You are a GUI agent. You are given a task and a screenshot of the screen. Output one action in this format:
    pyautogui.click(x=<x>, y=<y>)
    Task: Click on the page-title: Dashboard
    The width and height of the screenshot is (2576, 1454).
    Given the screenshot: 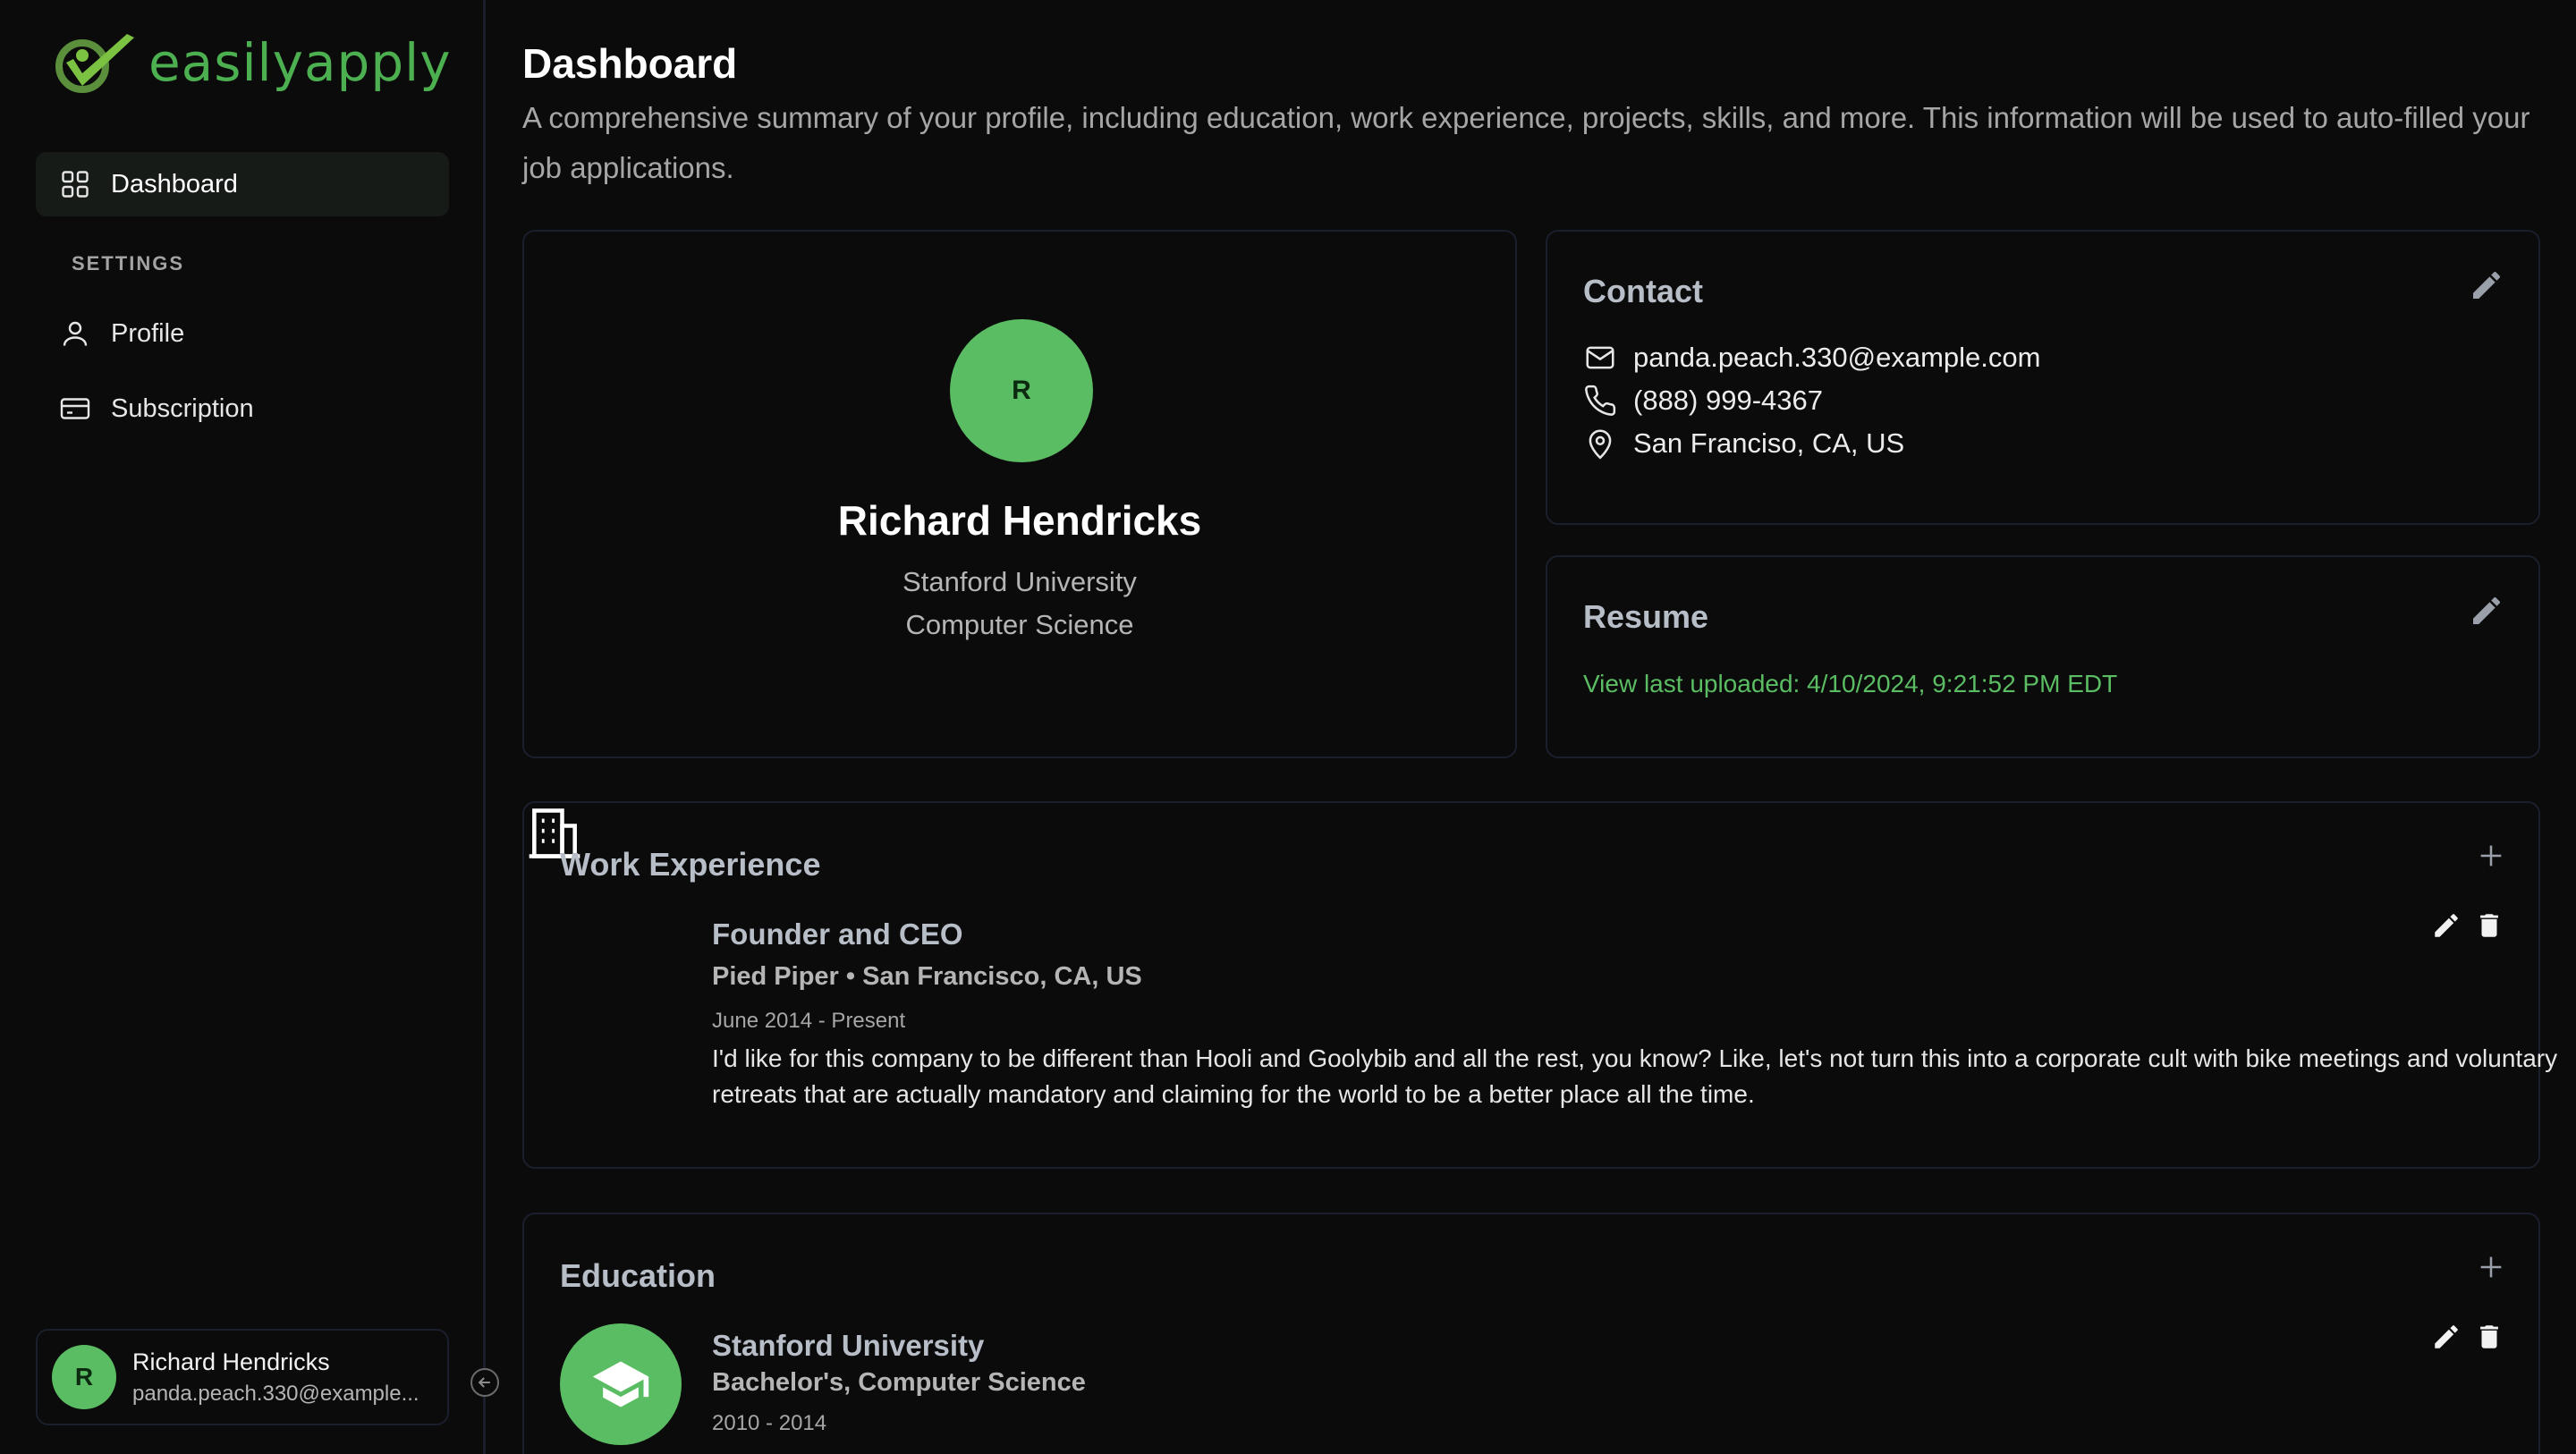 What is the action you would take?
    pyautogui.click(x=630, y=64)
    